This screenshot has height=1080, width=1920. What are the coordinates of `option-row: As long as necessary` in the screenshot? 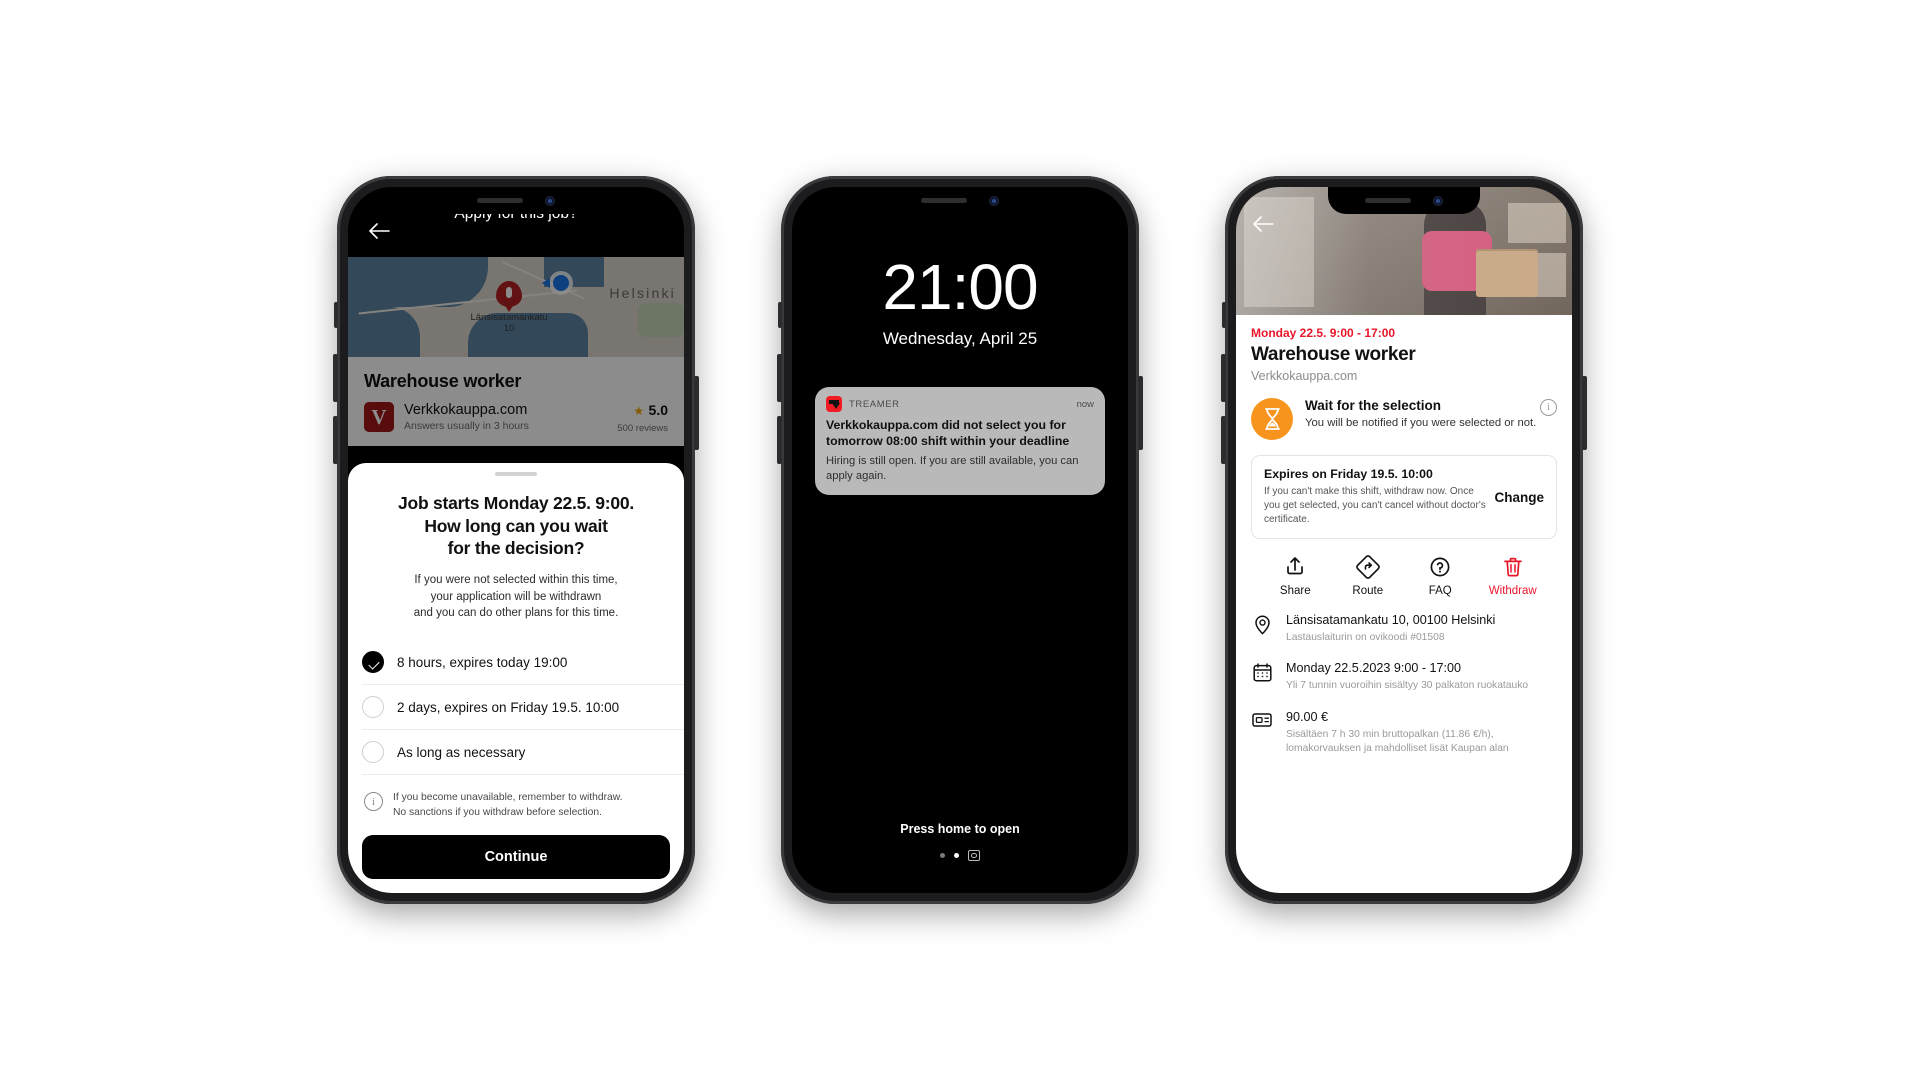 It's located at (523, 753).